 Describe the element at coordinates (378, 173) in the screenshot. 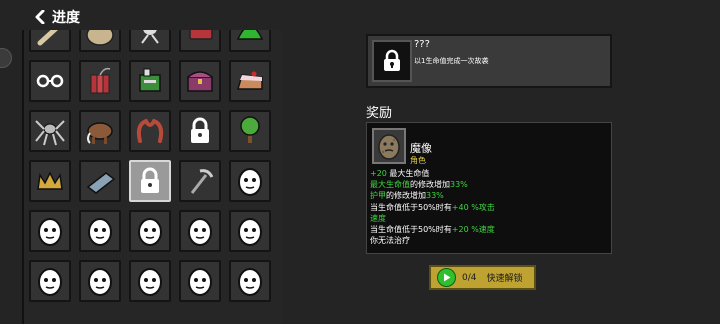

I see `effect-text: +20` at that location.